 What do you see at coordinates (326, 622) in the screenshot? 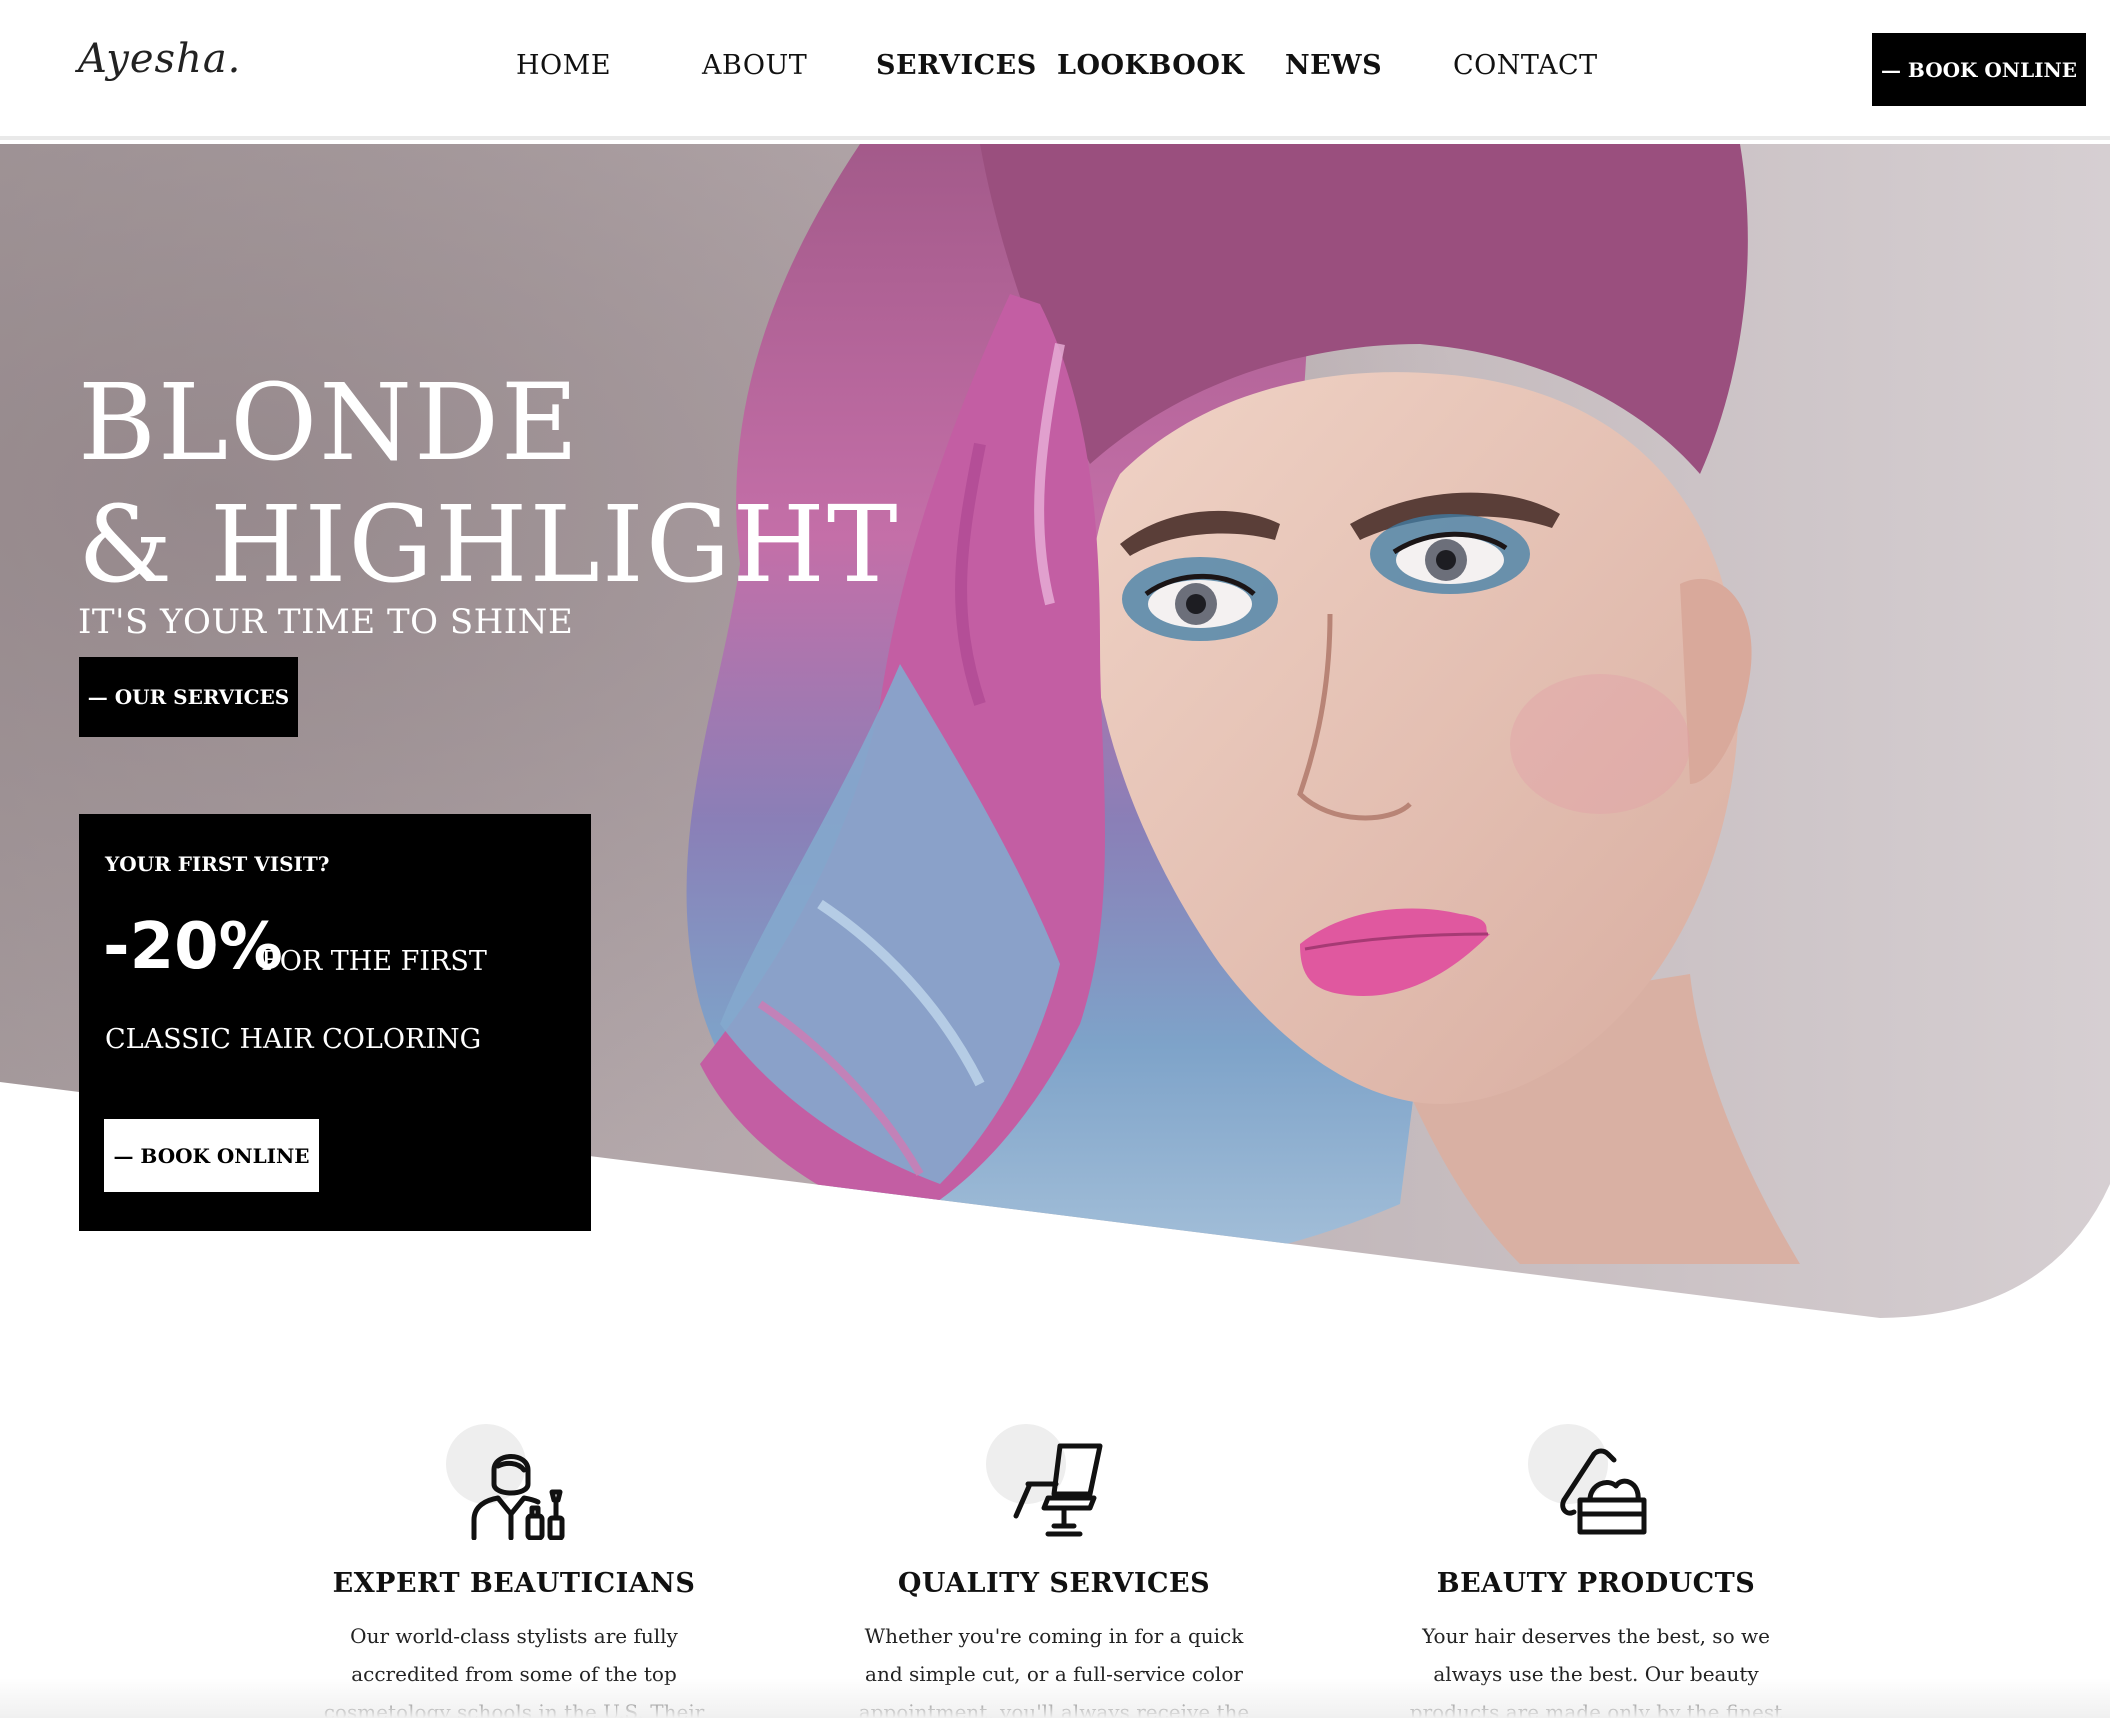
I see `hero-subtitle: IT'S YOUR TIME TO SHINE` at bounding box center [326, 622].